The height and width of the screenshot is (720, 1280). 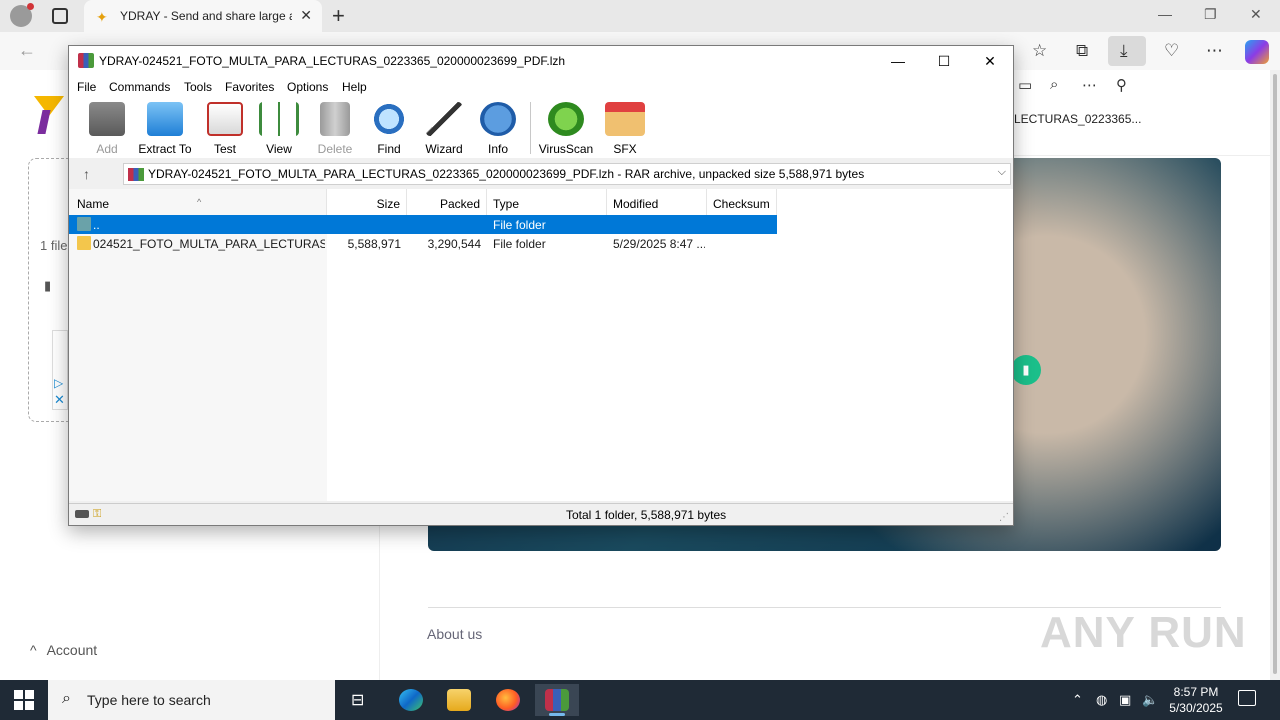 What do you see at coordinates (1275, 375) in the screenshot?
I see `page-scrollbar` at bounding box center [1275, 375].